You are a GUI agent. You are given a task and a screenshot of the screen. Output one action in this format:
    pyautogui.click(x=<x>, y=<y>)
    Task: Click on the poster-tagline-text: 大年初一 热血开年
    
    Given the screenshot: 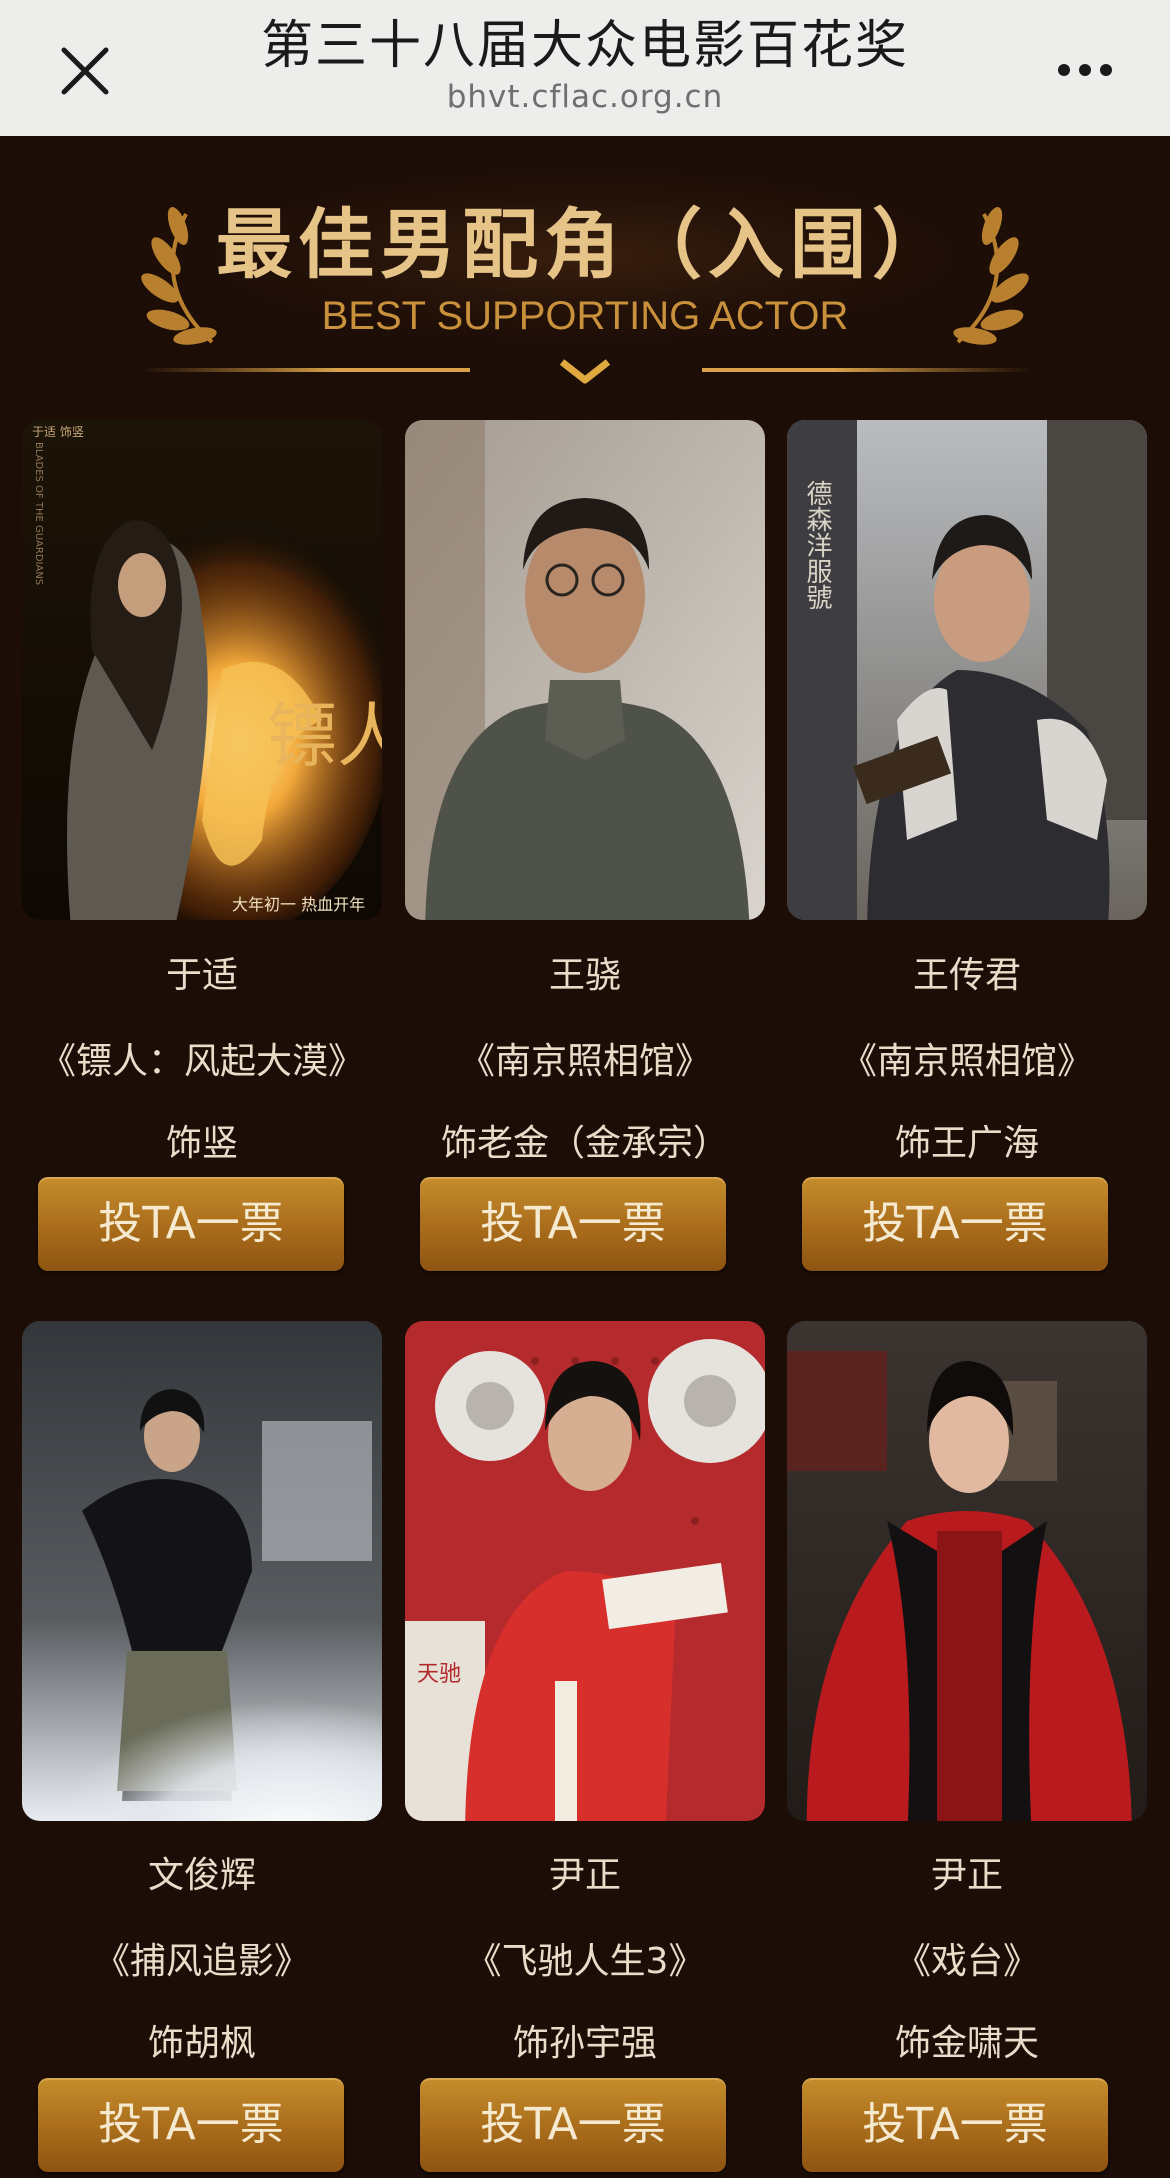 What is the action you would take?
    pyautogui.click(x=298, y=904)
    